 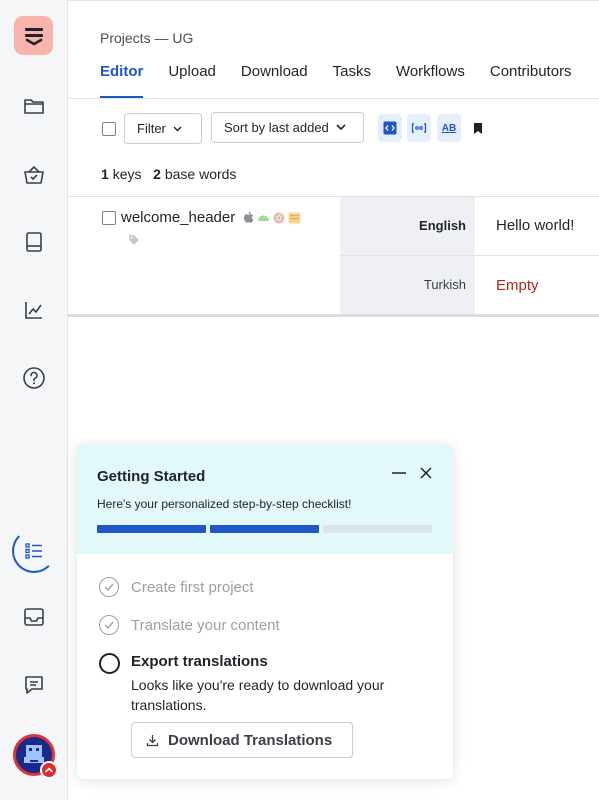 What do you see at coordinates (531, 80) in the screenshot?
I see `tab-contributors: Contributors` at bounding box center [531, 80].